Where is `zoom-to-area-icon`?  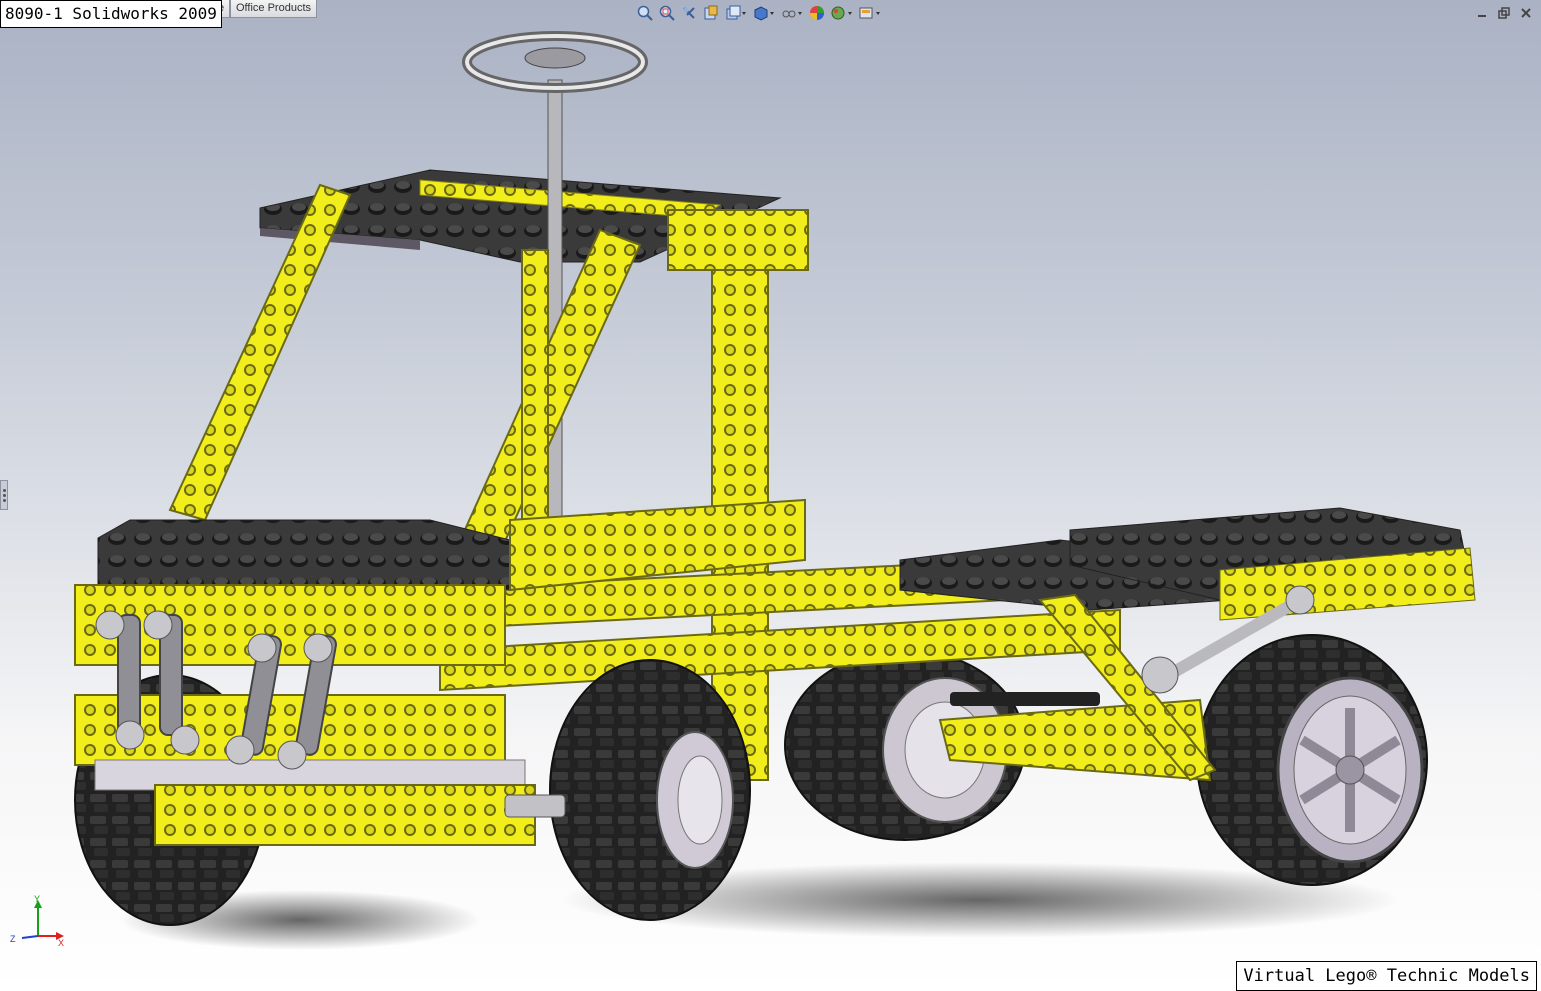
zoom-to-area-icon is located at coordinates (667, 13).